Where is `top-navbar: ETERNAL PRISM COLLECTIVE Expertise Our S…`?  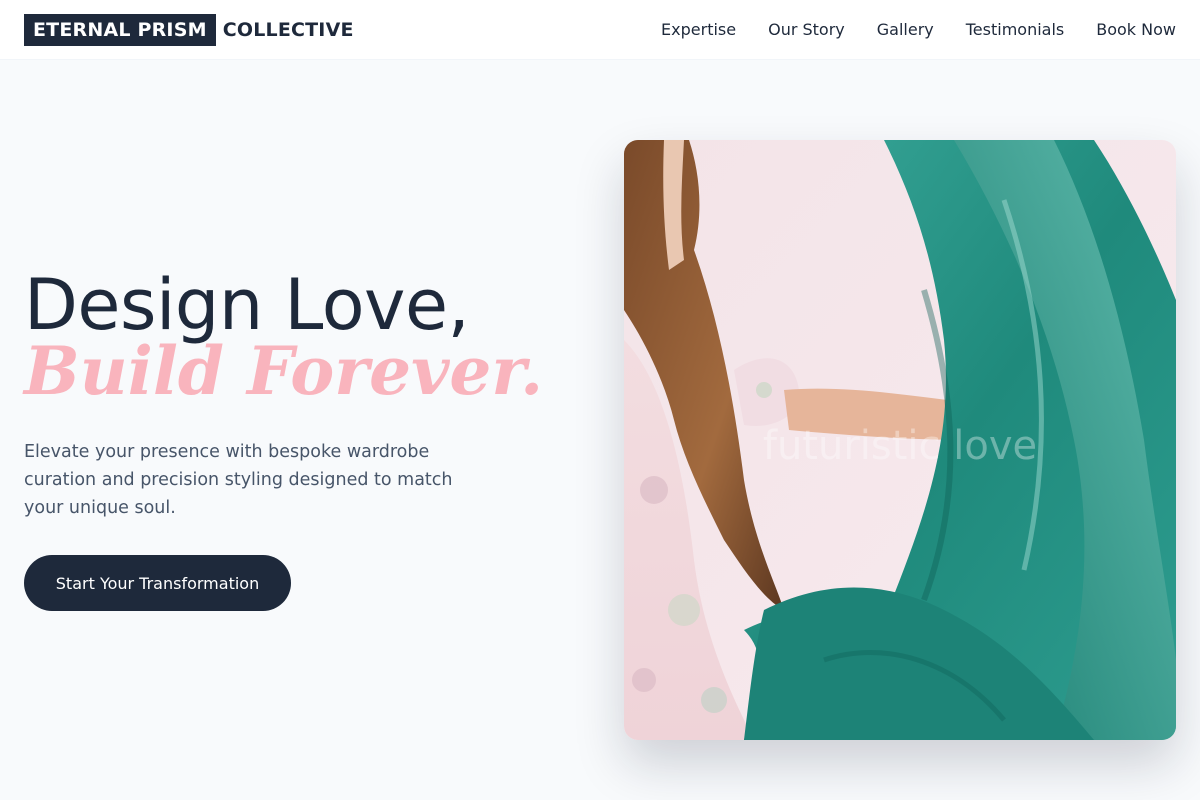 top-navbar: ETERNAL PRISM COLLECTIVE Expertise Our S… is located at coordinates (600, 30).